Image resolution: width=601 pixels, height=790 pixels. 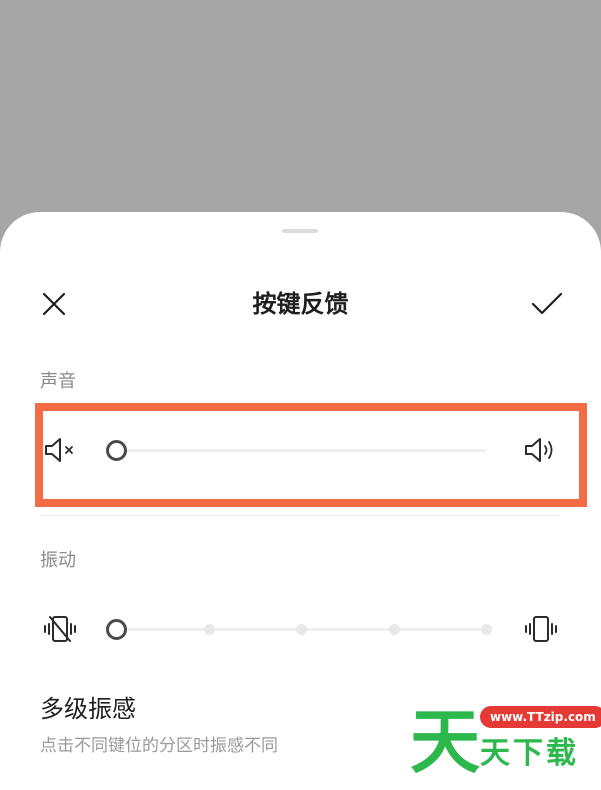 What do you see at coordinates (116, 450) in the screenshot?
I see `sound-slider-thumb` at bounding box center [116, 450].